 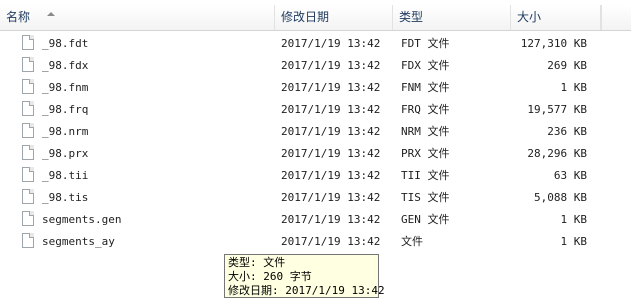 I want to click on column-header-bar: 名称 修改日期 类型 大小, so click(x=315, y=18).